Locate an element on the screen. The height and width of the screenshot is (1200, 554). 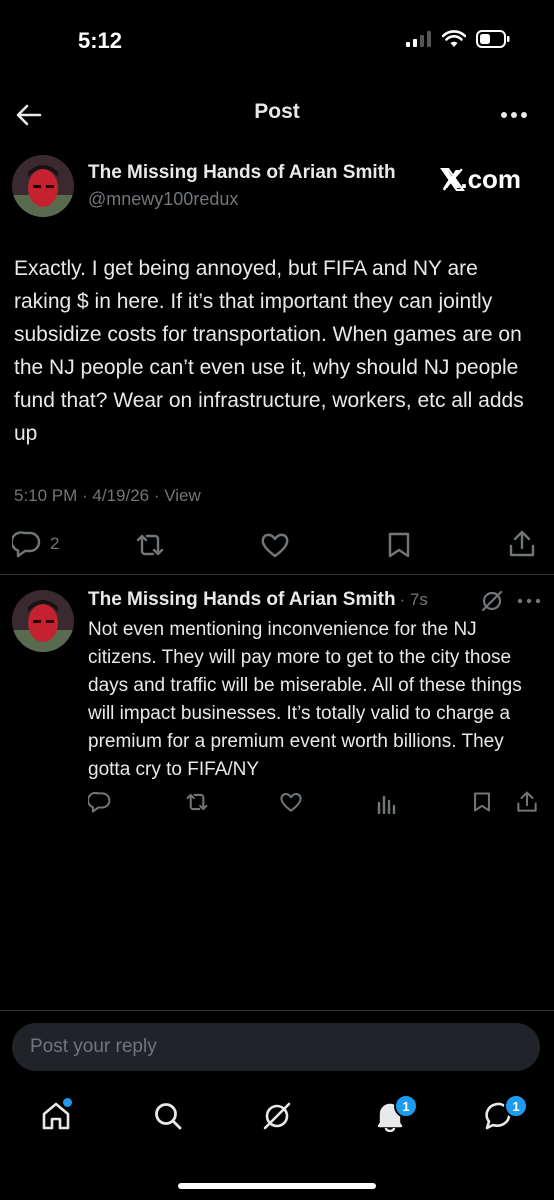
more-button is located at coordinates (514, 115).